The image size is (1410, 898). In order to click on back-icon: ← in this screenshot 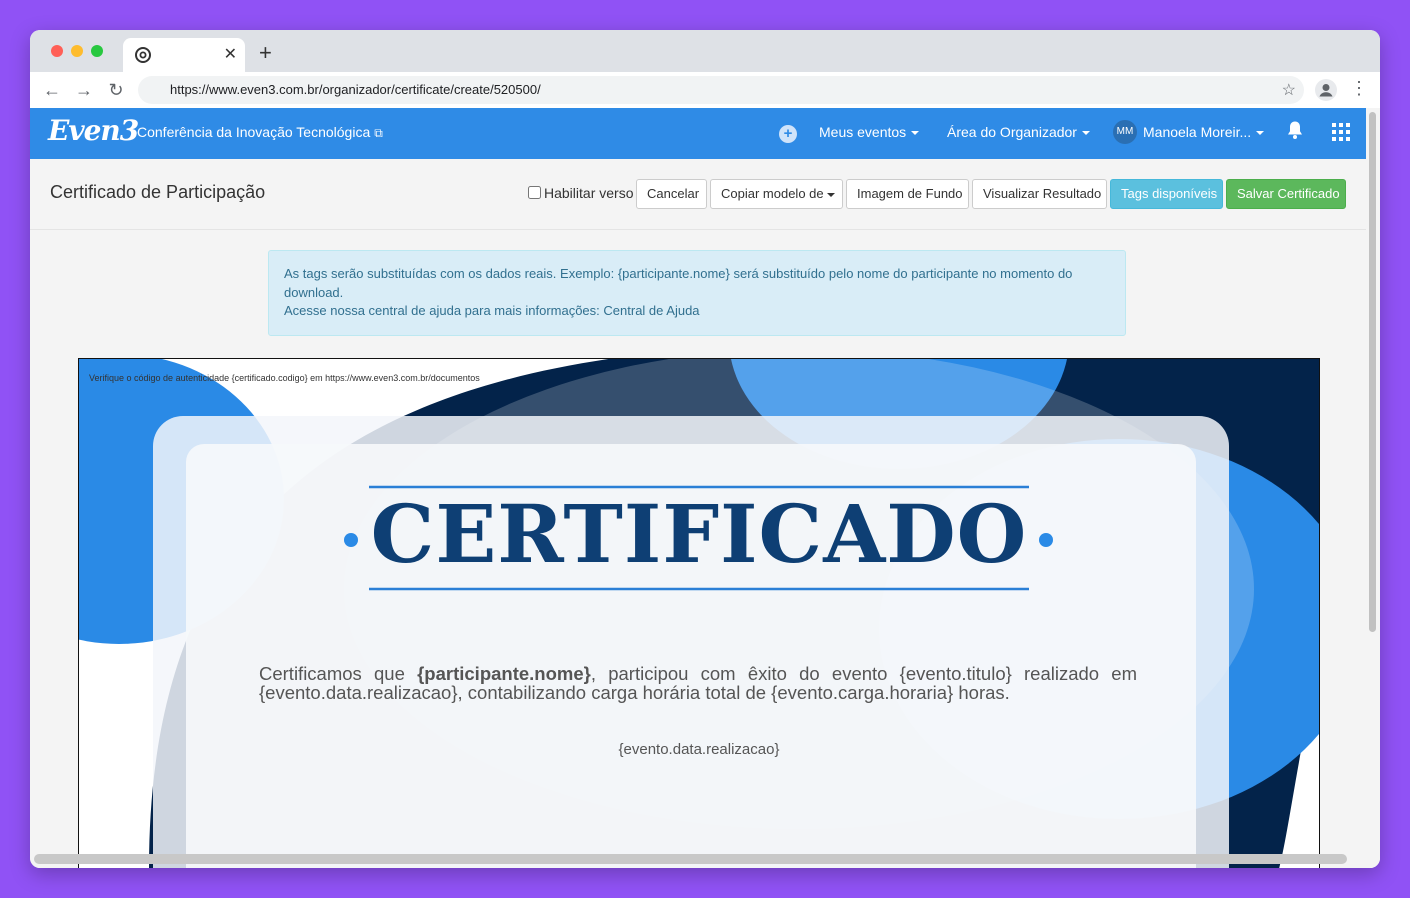, I will do `click(52, 90)`.